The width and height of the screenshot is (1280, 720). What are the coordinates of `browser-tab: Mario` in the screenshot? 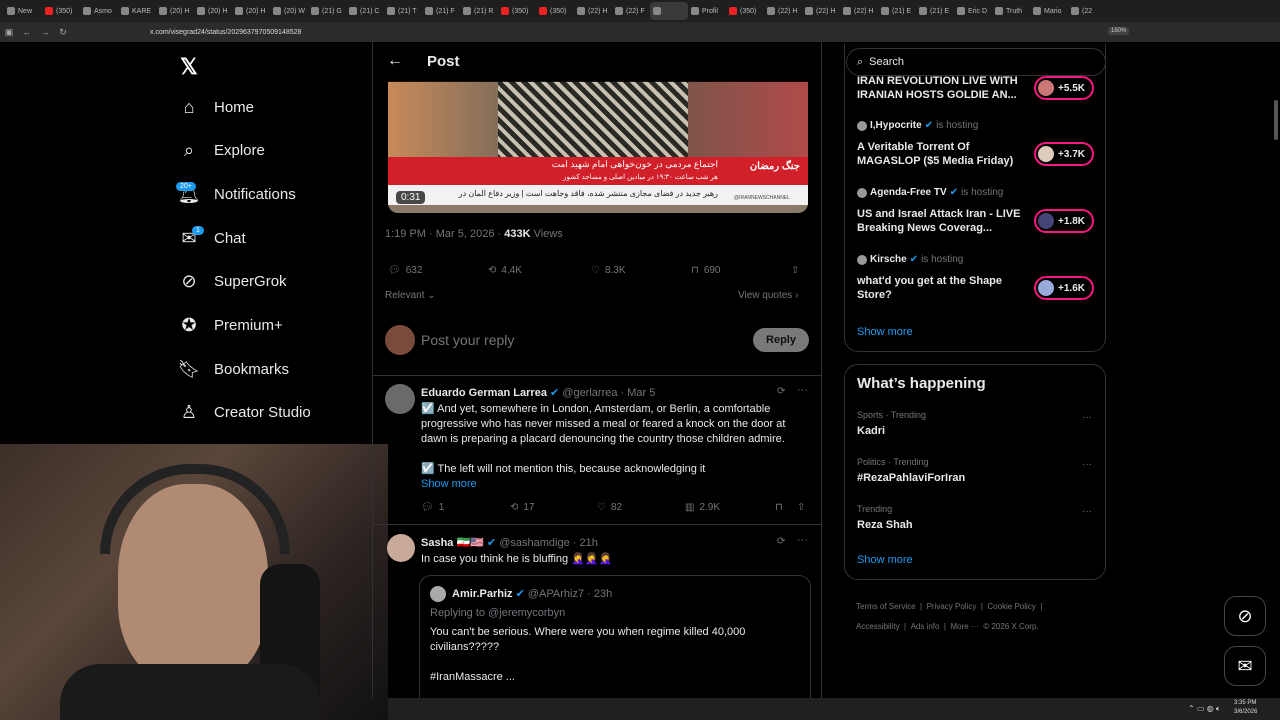 It's located at (1049, 11).